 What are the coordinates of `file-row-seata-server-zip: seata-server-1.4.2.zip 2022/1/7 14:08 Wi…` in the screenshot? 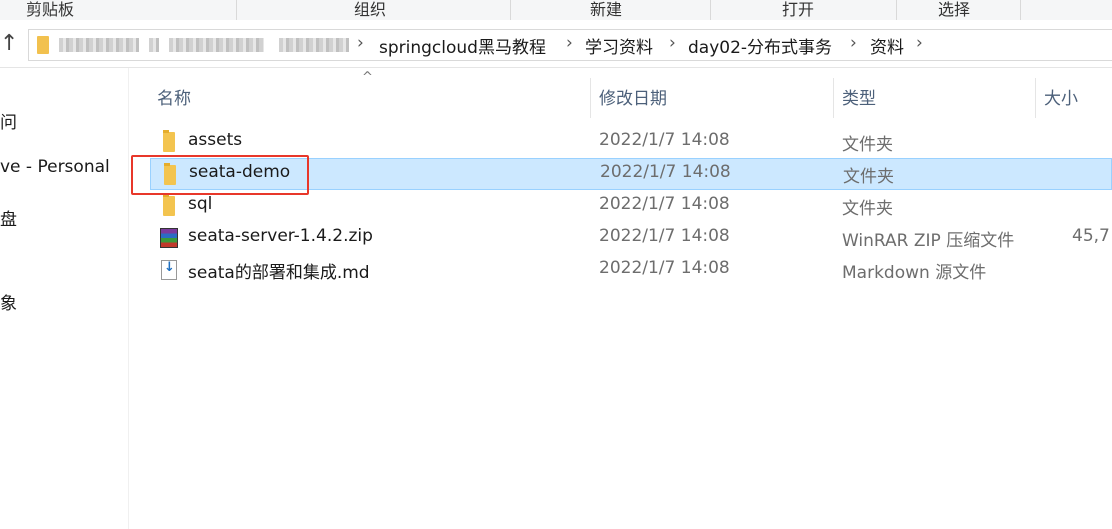 It's located at (631, 238).